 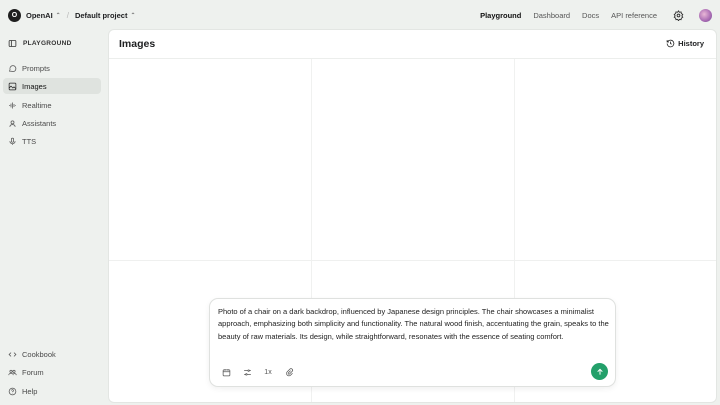 What do you see at coordinates (705, 15) in the screenshot?
I see `user-avatar` at bounding box center [705, 15].